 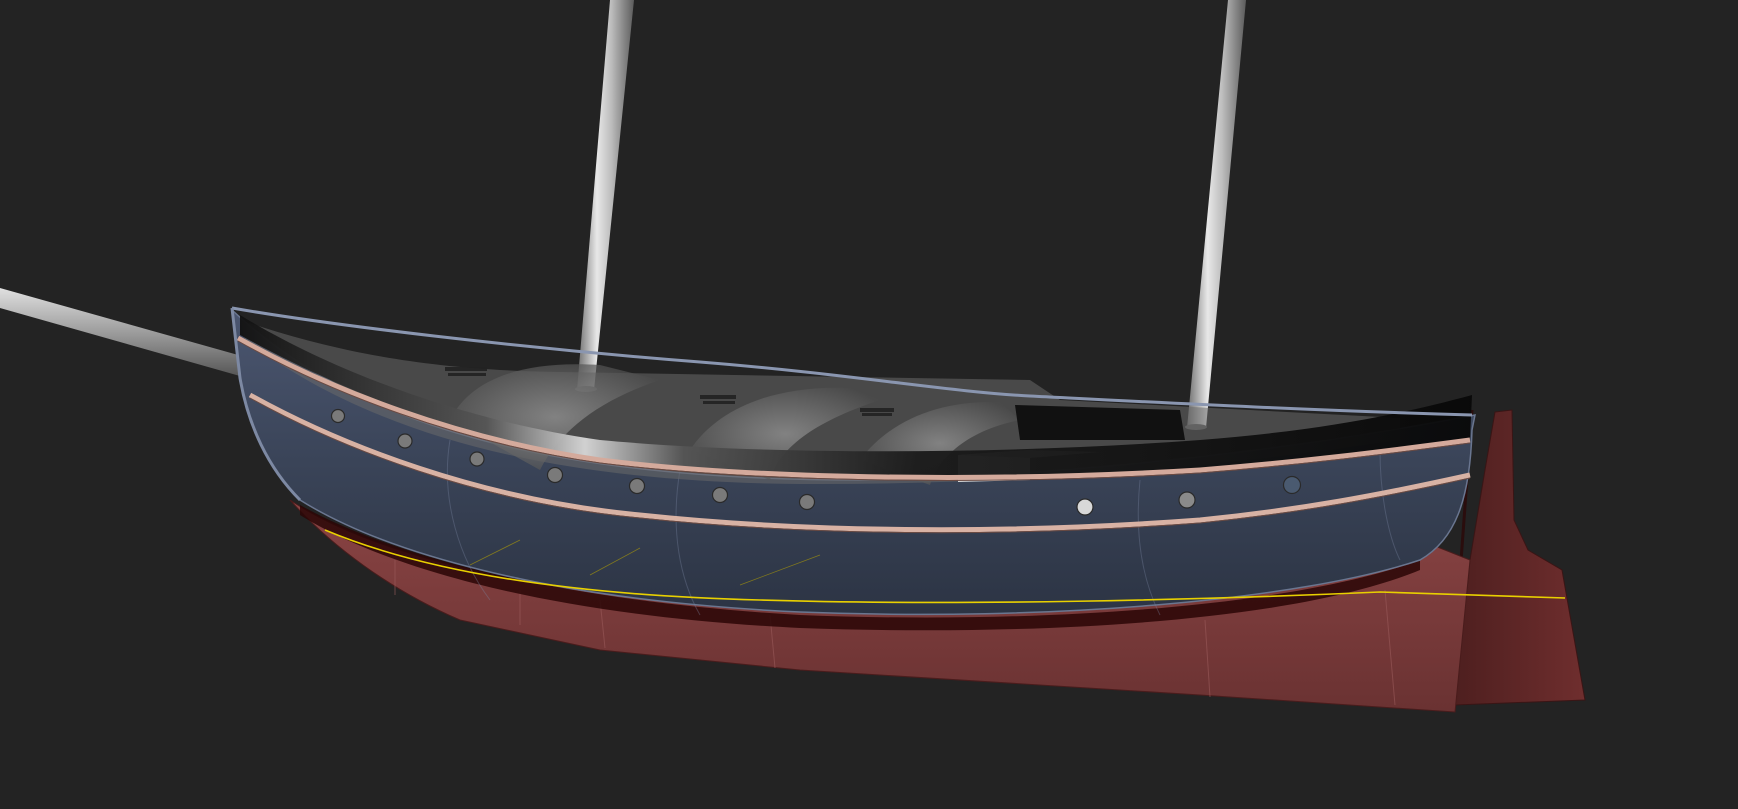 I want to click on mast-main, so click(x=1215, y=215).